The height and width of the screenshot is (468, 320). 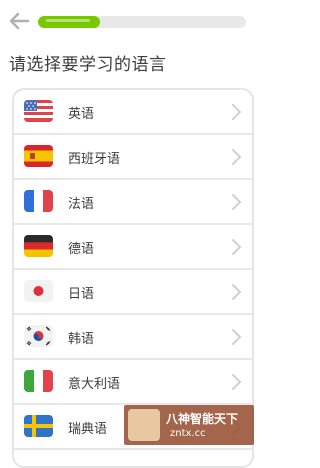 What do you see at coordinates (133, 382) in the screenshot?
I see `language-item-italian: 意大利语` at bounding box center [133, 382].